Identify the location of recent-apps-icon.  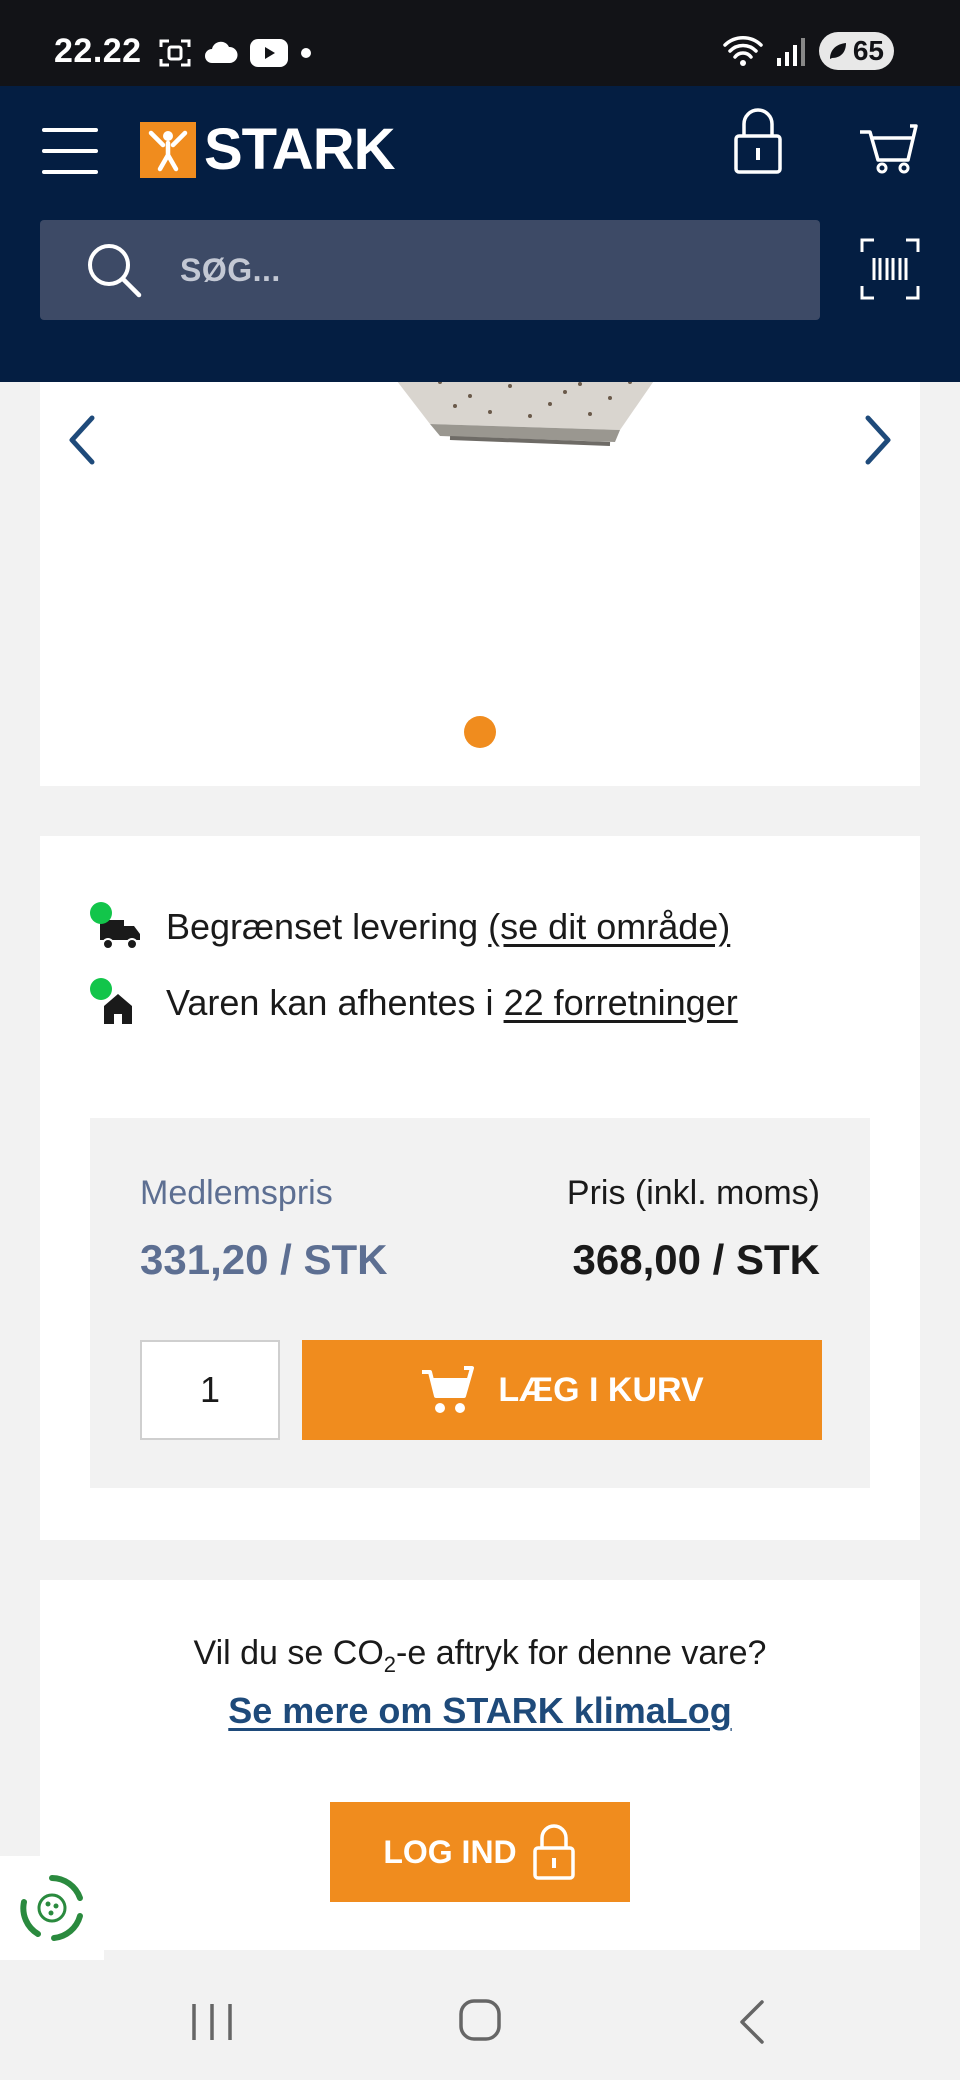
(212, 2022).